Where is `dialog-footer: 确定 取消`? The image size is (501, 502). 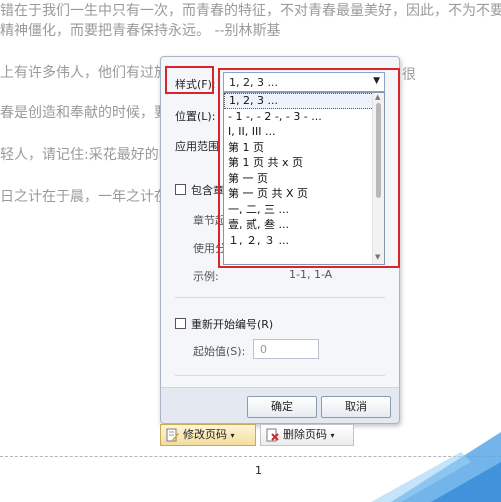 dialog-footer: 确定 取消 is located at coordinates (280, 405).